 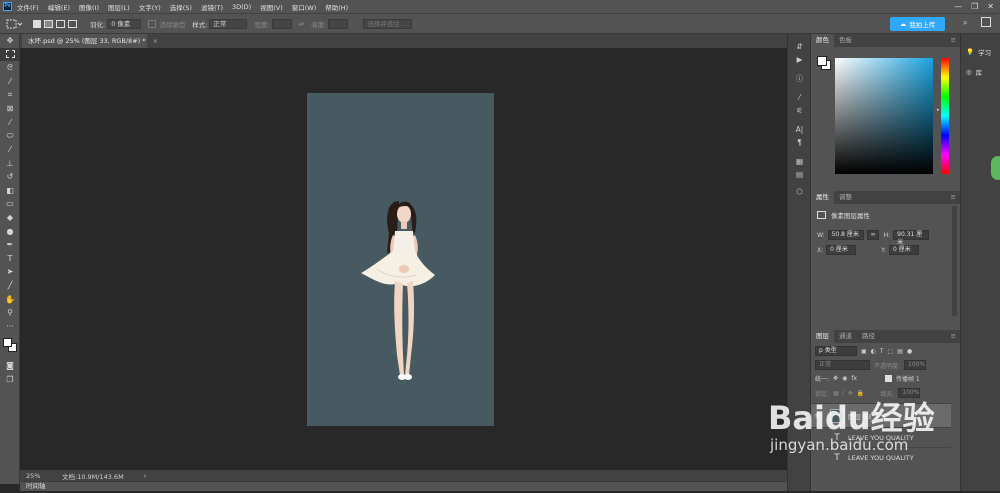 What do you see at coordinates (413, 486) in the screenshot?
I see `timeline-panel-tab: 时间轴` at bounding box center [413, 486].